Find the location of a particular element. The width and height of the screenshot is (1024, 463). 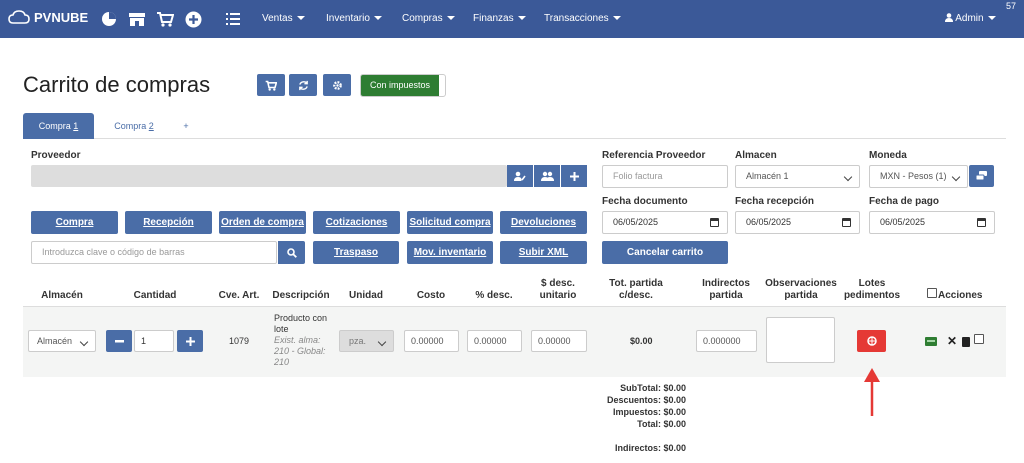

store-icon is located at coordinates (137, 19).